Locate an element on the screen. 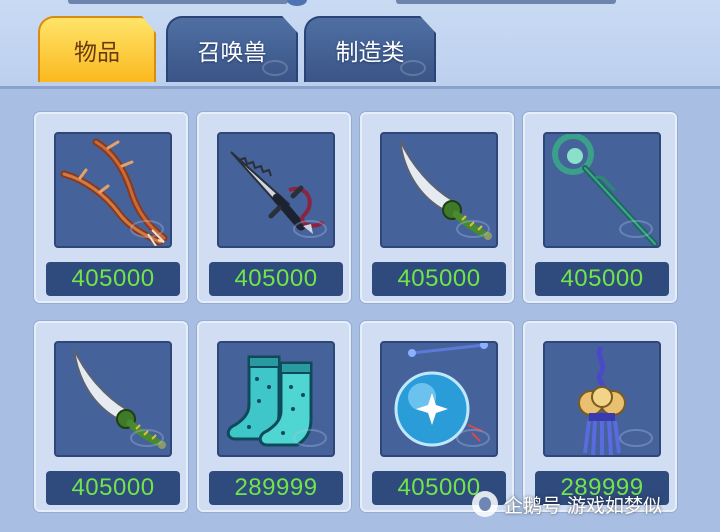  bell-tassel-icon is located at coordinates (602, 400).